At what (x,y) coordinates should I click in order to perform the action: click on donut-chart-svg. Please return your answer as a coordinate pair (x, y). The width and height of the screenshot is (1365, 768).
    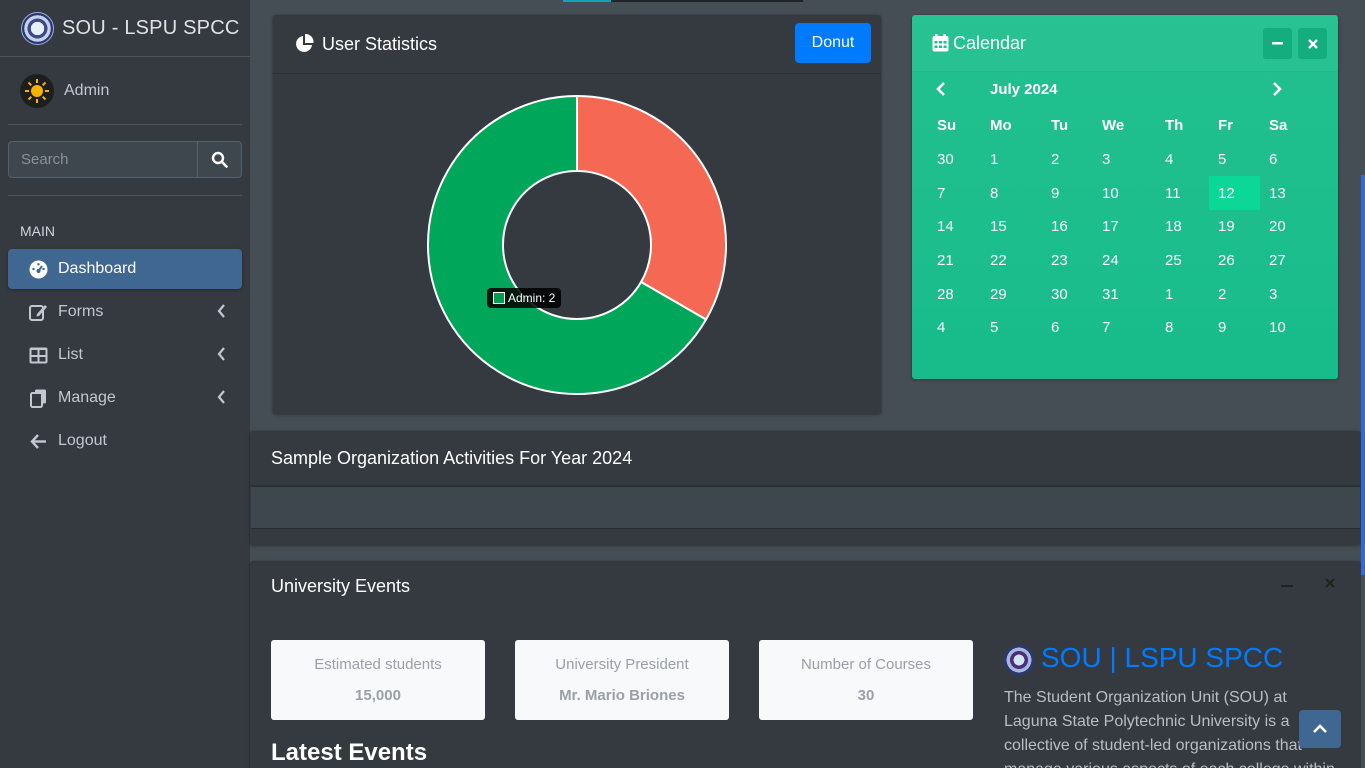
    Looking at the image, I should click on (577, 244).